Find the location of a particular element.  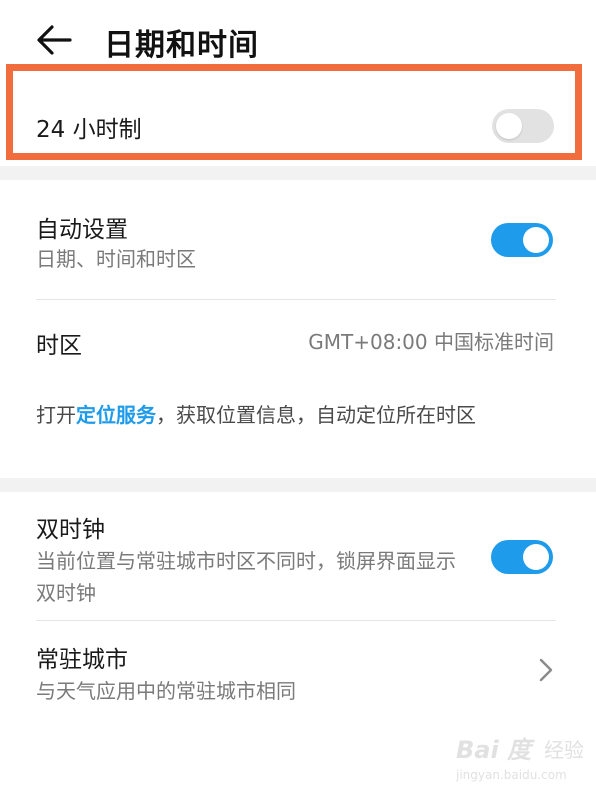

home-city-label: 常驻城市 is located at coordinates (82, 660).